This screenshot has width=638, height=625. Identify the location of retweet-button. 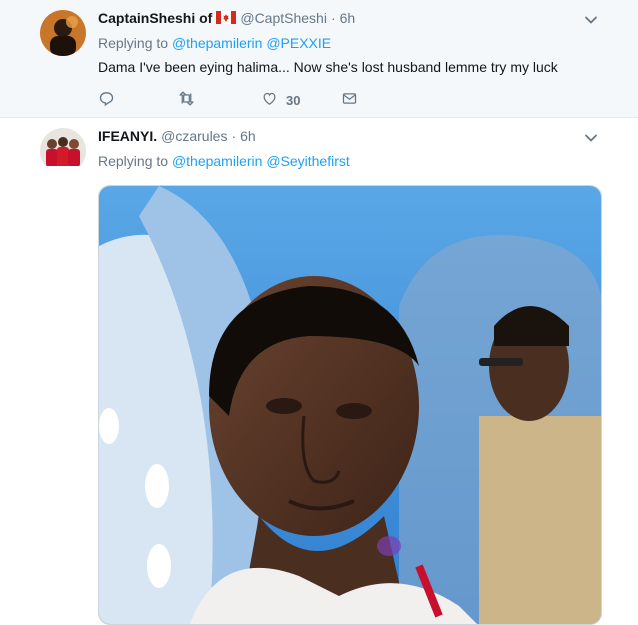
(186, 100).